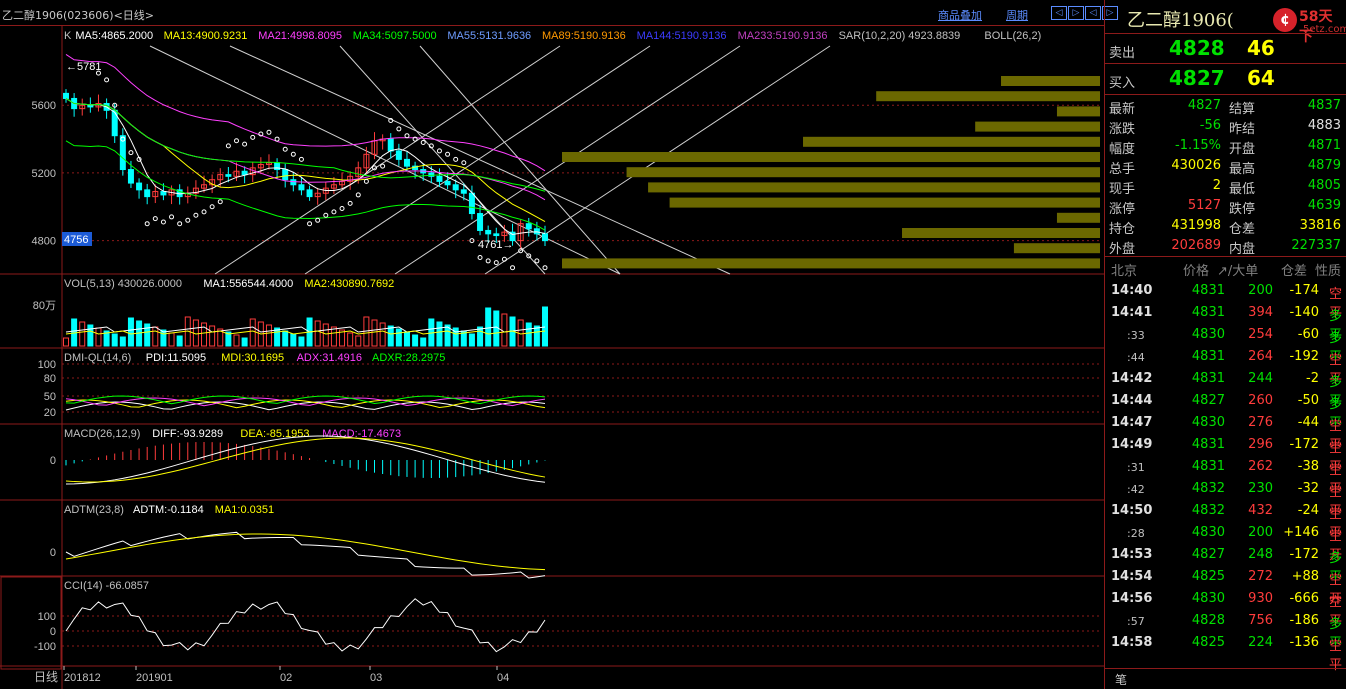 This screenshot has height=689, width=1346. Describe the element at coordinates (1294, 271) in the screenshot. I see `tick-header-oi: 仓差` at that location.